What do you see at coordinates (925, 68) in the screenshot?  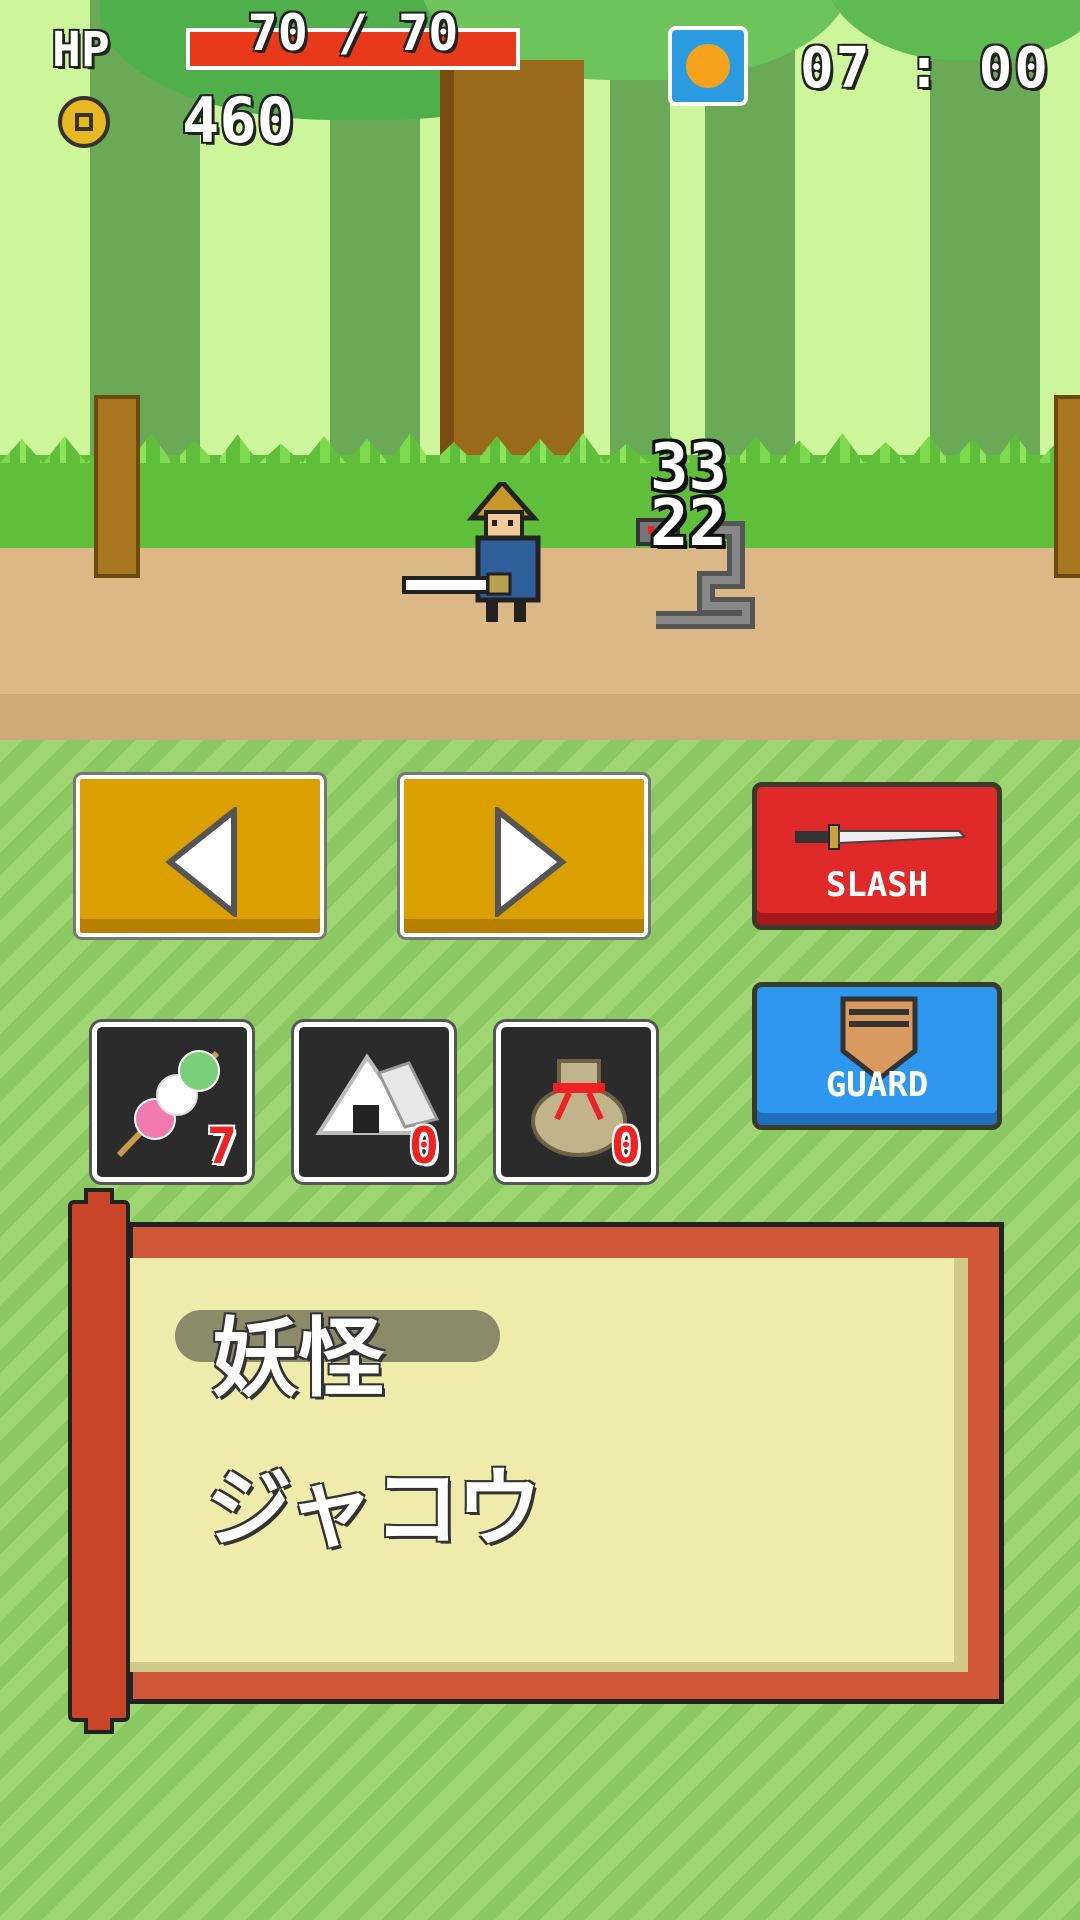 I see `game-clock: 07 : 00` at bounding box center [925, 68].